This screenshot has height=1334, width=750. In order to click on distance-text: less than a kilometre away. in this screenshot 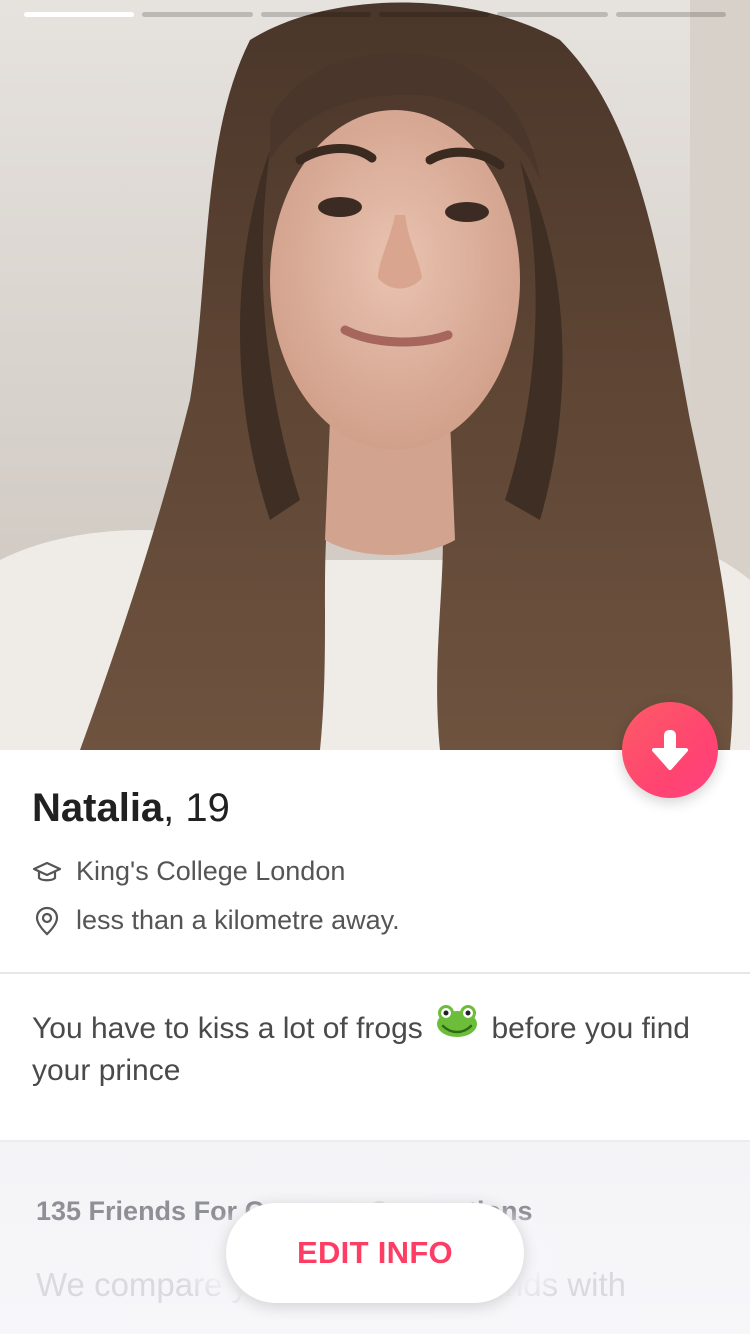, I will do `click(238, 920)`.